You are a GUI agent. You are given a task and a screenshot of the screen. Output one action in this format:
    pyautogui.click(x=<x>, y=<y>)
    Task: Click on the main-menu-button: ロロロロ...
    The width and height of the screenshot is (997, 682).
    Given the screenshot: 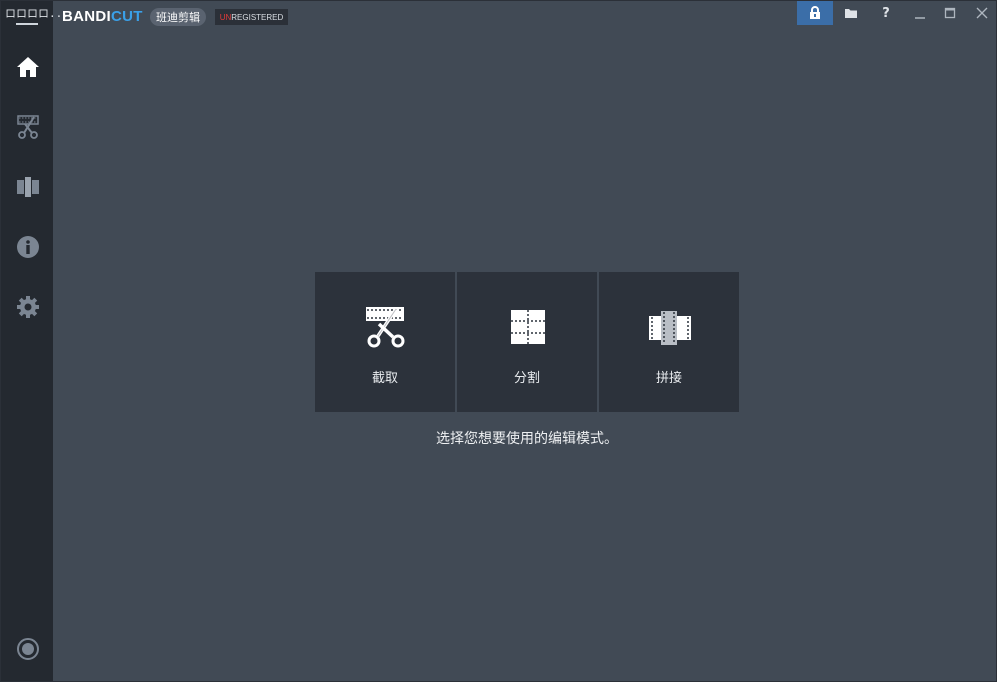 What is the action you would take?
    pyautogui.click(x=37, y=17)
    